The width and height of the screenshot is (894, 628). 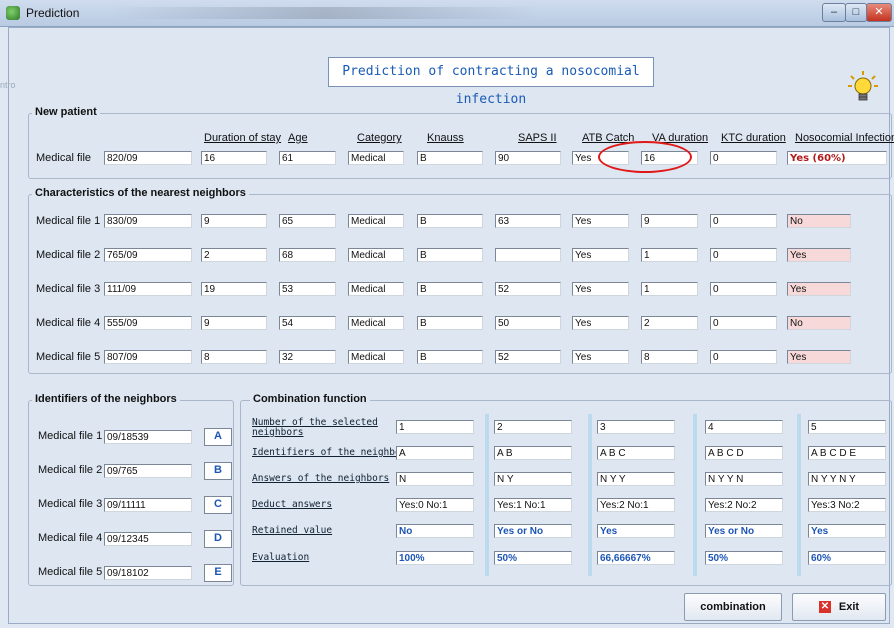 What do you see at coordinates (743, 221) in the screenshot?
I see `neighbor-1-ktc-field: 0` at bounding box center [743, 221].